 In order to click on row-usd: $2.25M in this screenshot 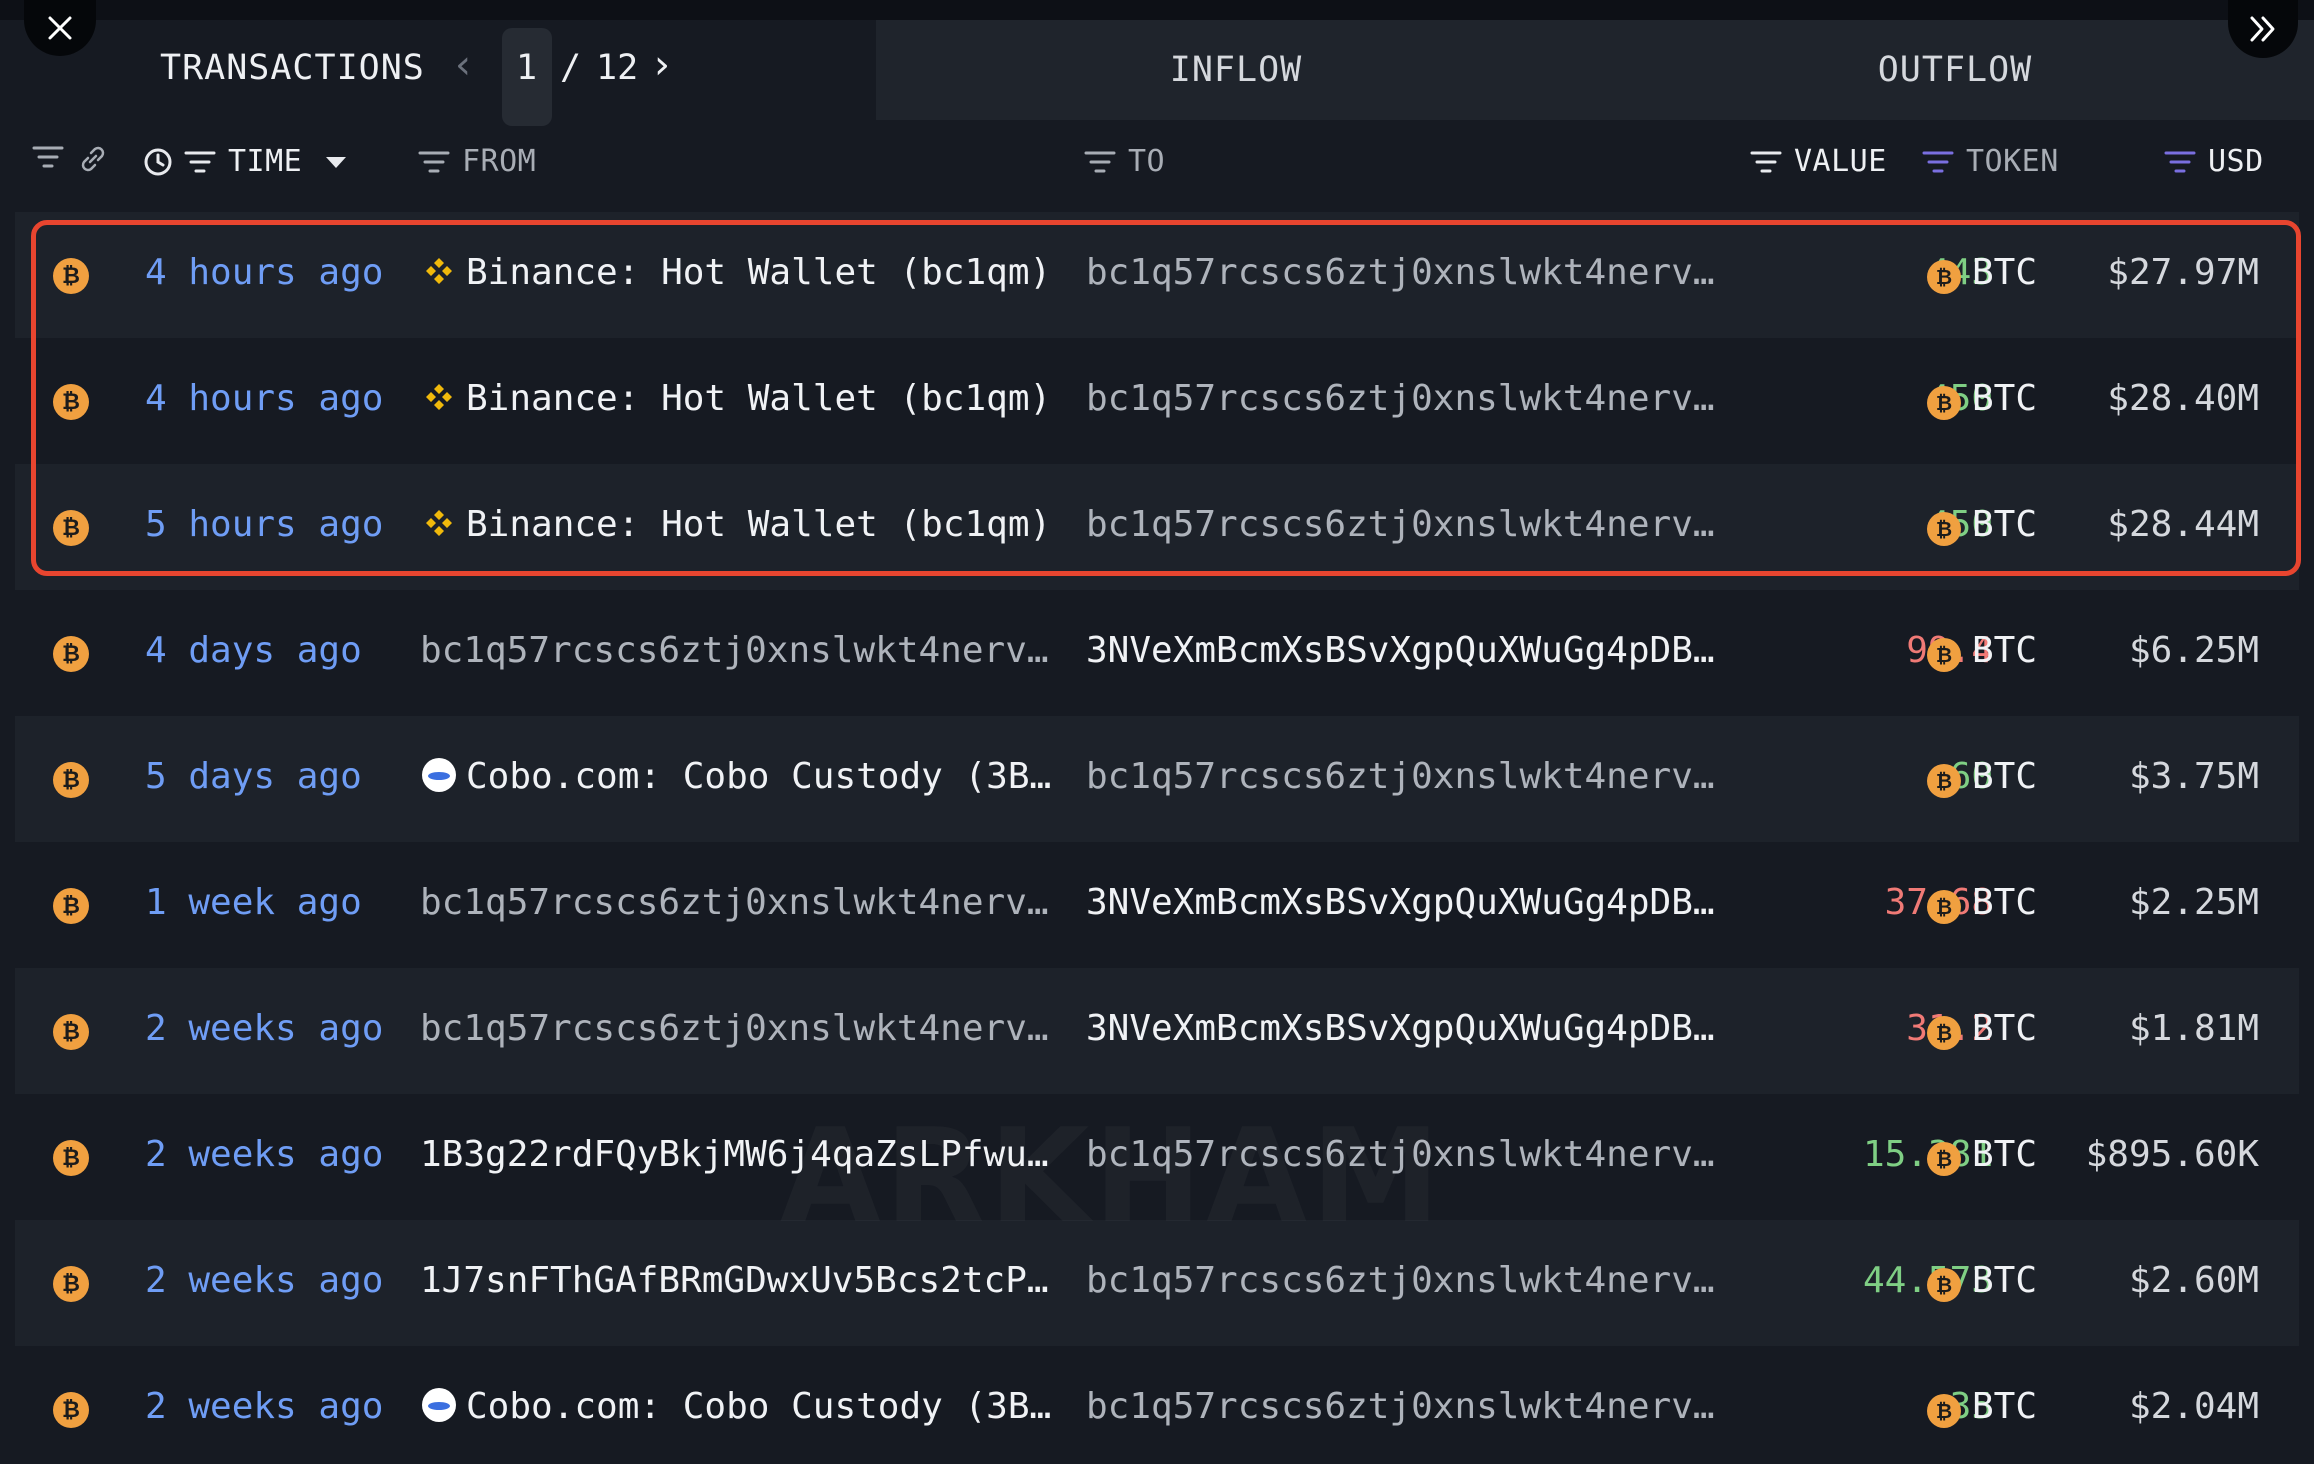, I will do `click(2193, 902)`.